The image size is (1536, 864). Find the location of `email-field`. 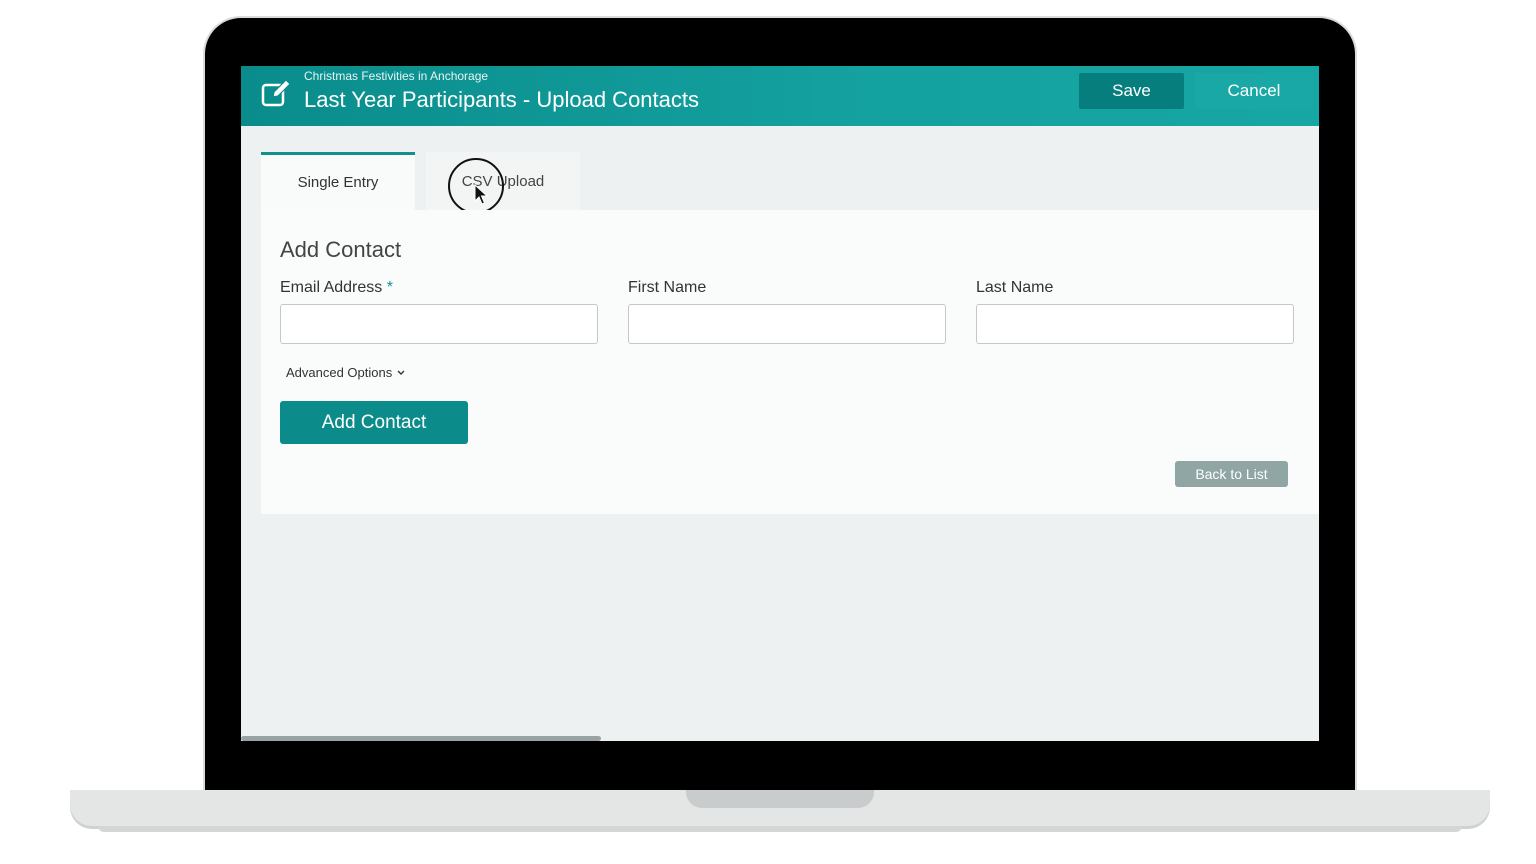

email-field is located at coordinates (439, 324).